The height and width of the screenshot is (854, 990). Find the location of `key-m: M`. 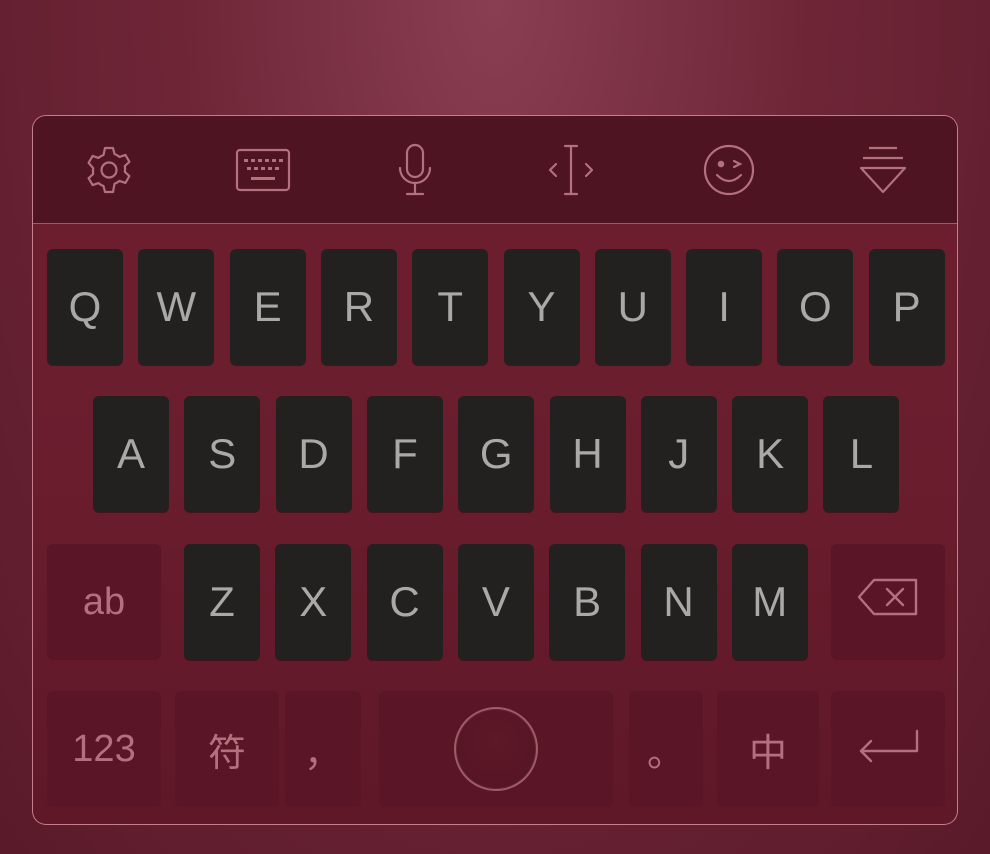

key-m: M is located at coordinates (769, 602).